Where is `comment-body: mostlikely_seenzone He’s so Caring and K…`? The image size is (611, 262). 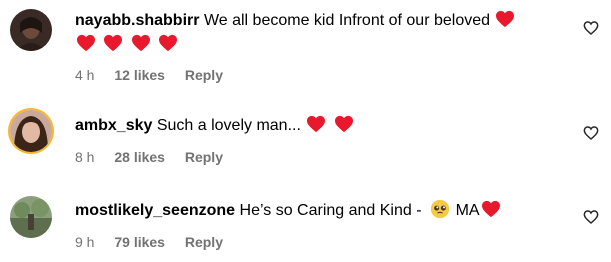
comment-body: mostlikely_seenzone He’s so Caring and K… is located at coordinates (318, 211).